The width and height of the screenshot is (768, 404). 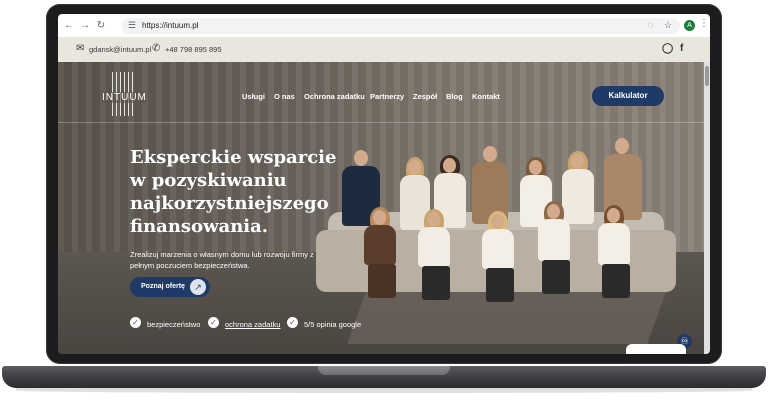 What do you see at coordinates (689, 25) in the screenshot?
I see `profile-avatar: A` at bounding box center [689, 25].